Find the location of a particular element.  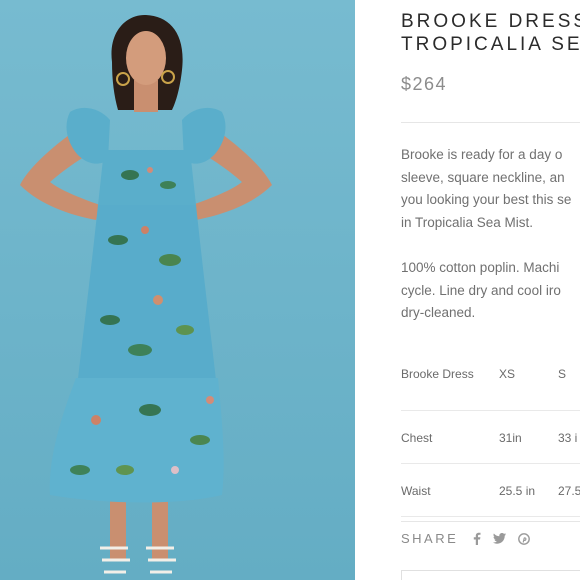

product-title: BROOKE DRESS TROPICALIA SEA is located at coordinates (490, 33).